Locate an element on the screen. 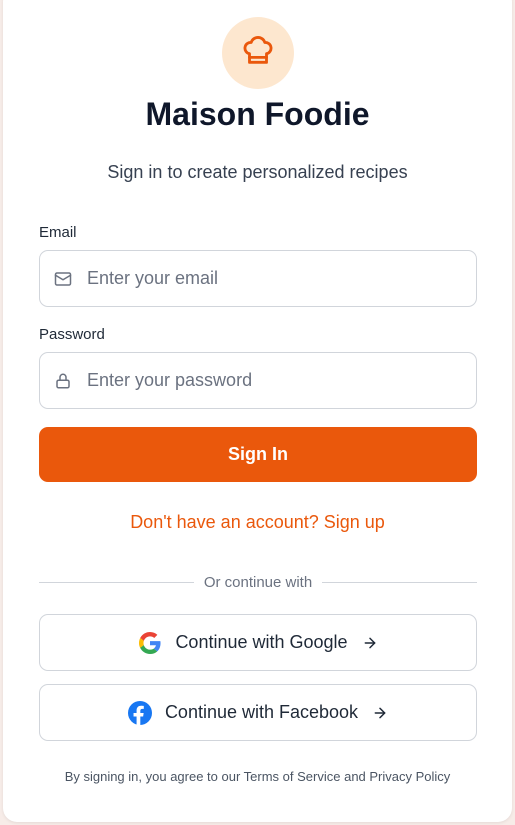  password-input is located at coordinates (267, 380).